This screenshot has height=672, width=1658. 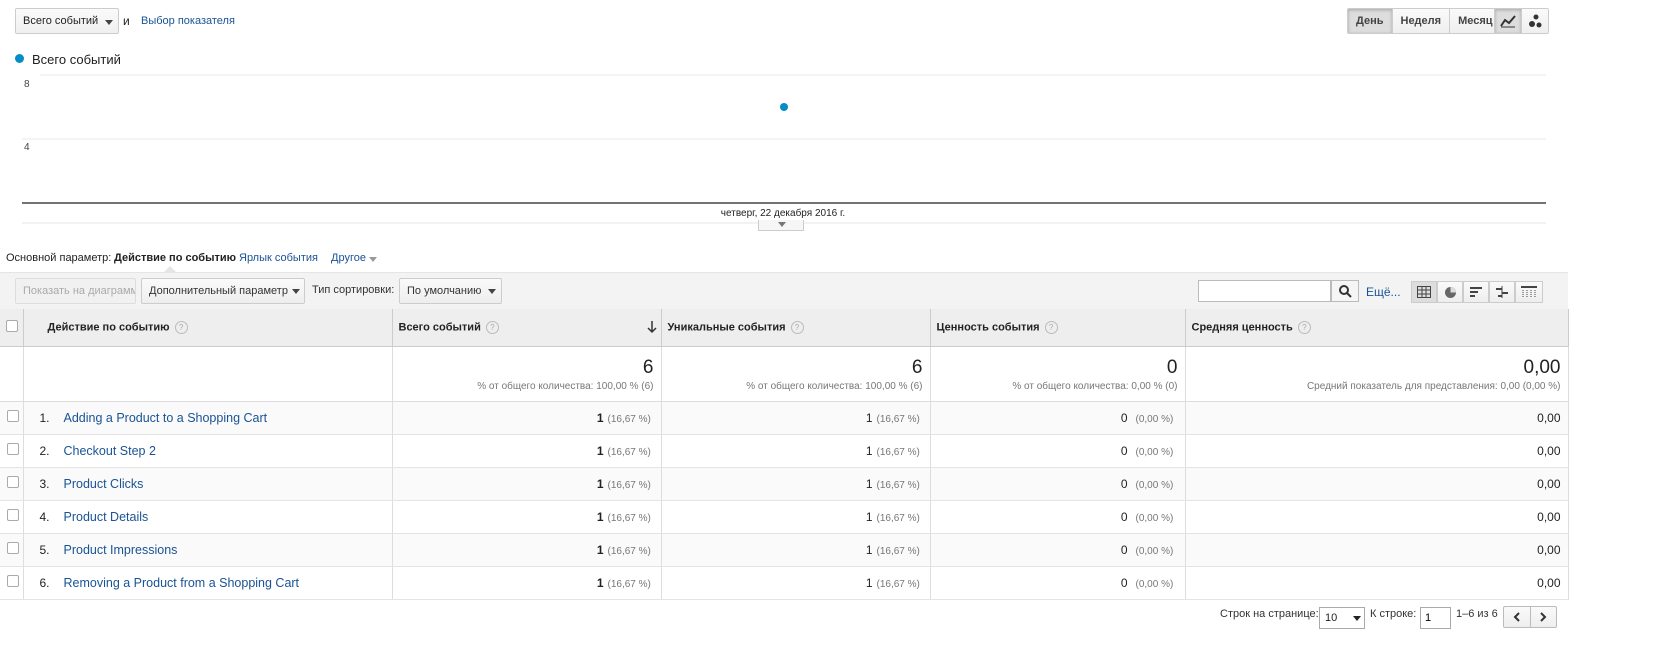 What do you see at coordinates (182, 583) in the screenshot?
I see `row-event-action-link: Removing a Product from a Shopping Cart` at bounding box center [182, 583].